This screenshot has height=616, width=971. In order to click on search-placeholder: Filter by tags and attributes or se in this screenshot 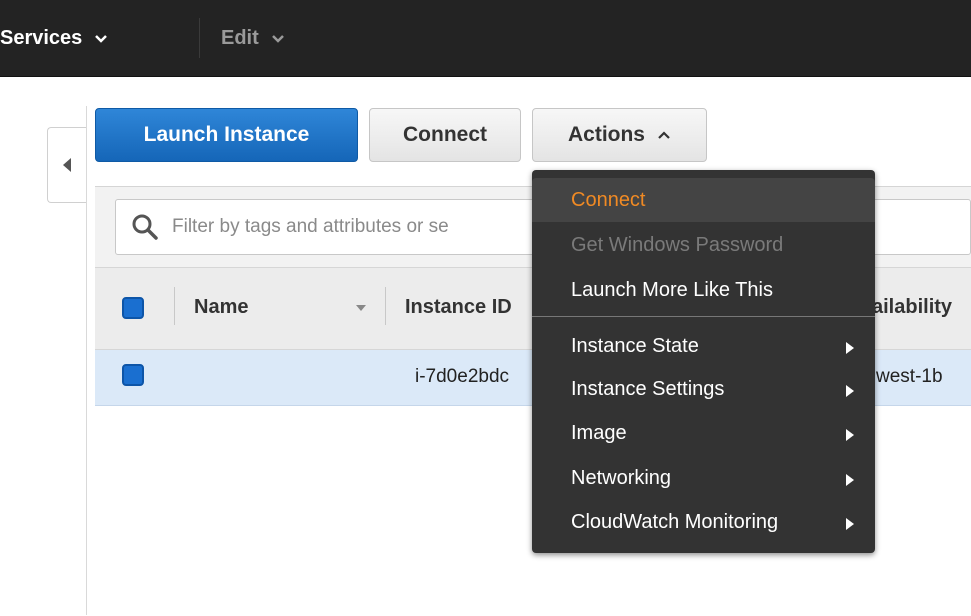, I will do `click(310, 226)`.